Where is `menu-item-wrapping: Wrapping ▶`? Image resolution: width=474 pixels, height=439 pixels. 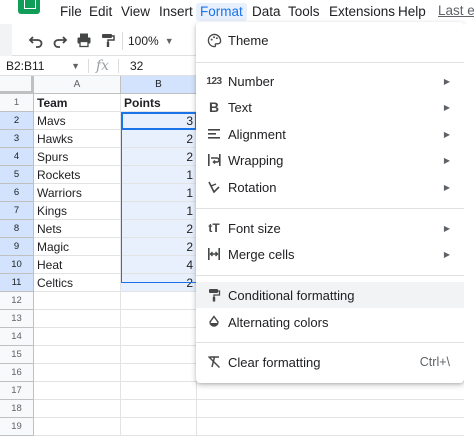 menu-item-wrapping: Wrapping ▶ is located at coordinates (330, 160).